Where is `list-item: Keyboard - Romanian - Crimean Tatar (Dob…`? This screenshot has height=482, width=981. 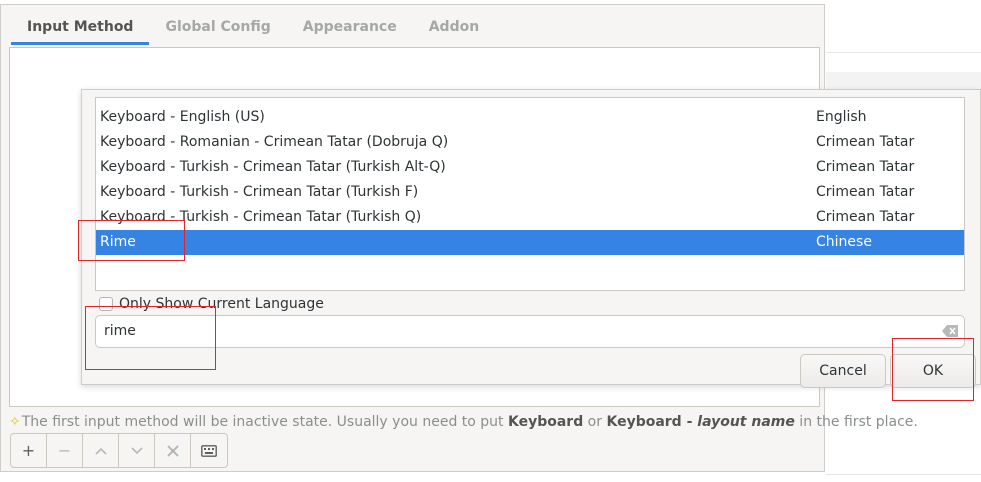
list-item: Keyboard - Romanian - Crimean Tatar (Dob… is located at coordinates (530, 142).